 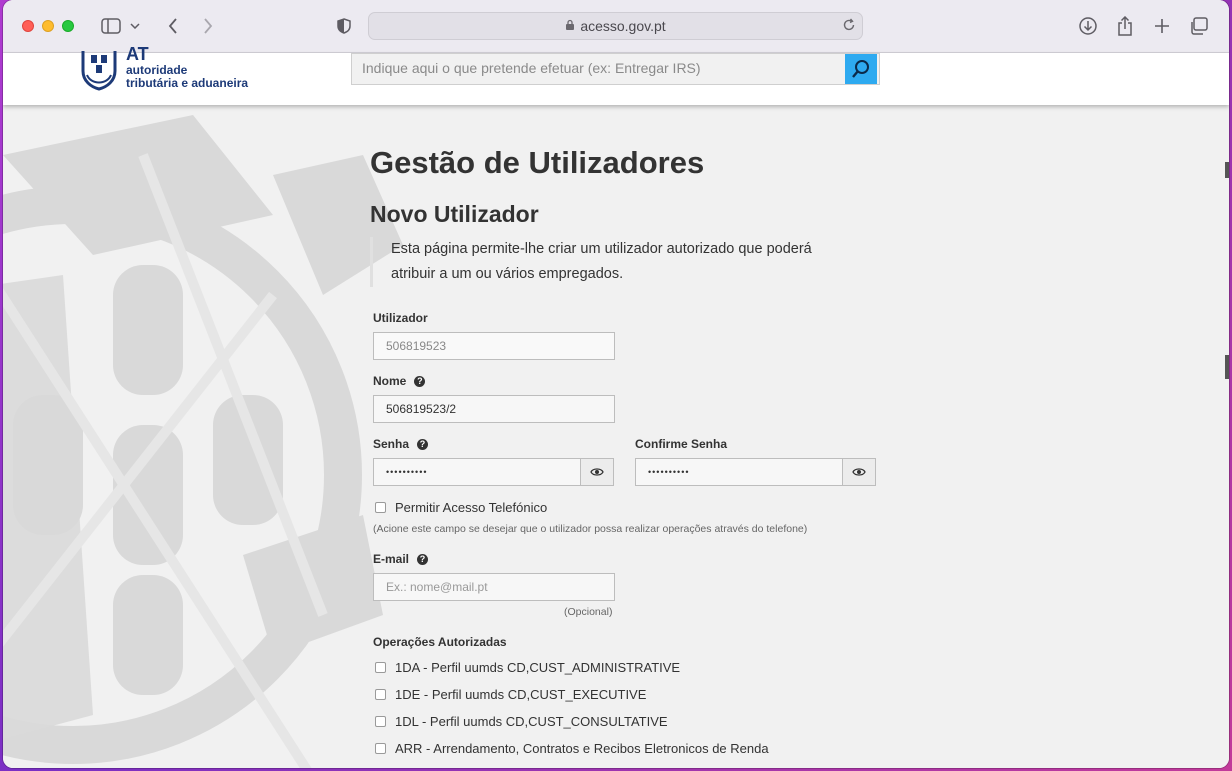 I want to click on chevron-down-icon, so click(x=135, y=26).